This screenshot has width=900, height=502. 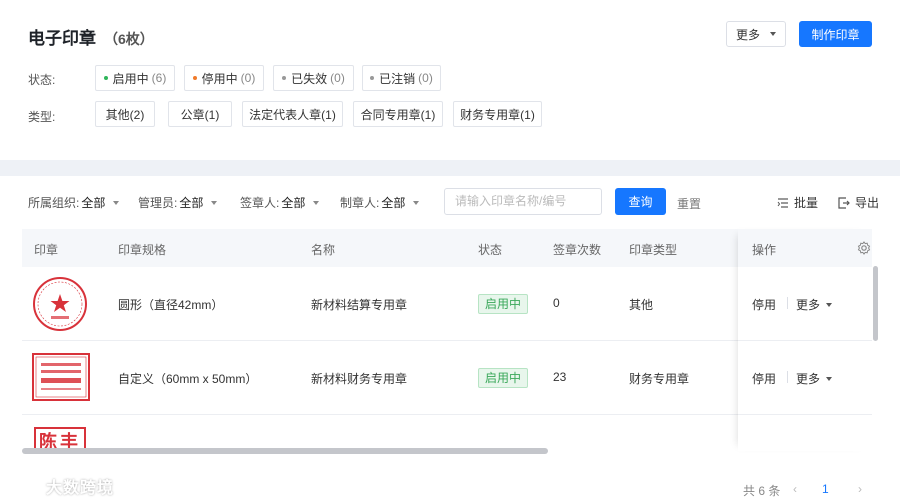 I want to click on status-chip-active: 启用中 (6), so click(x=135, y=78).